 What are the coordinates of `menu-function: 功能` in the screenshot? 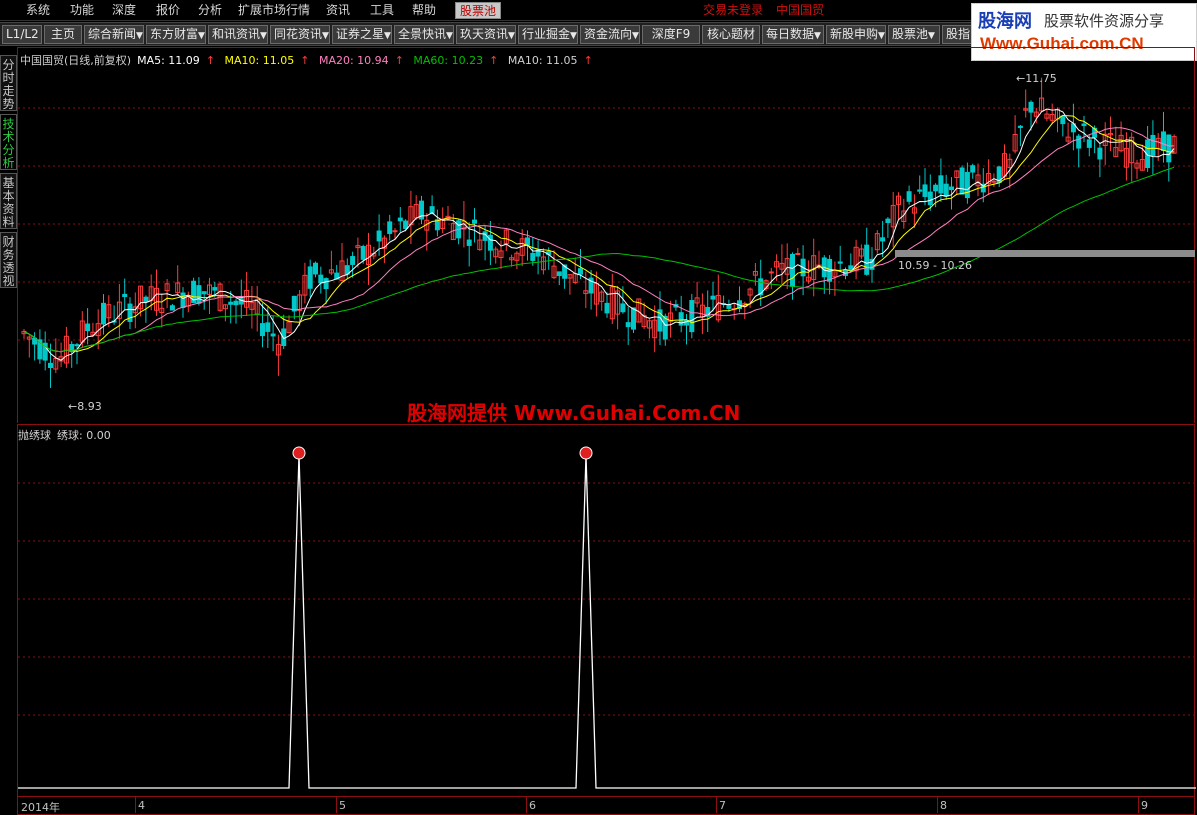 It's located at (82, 10).